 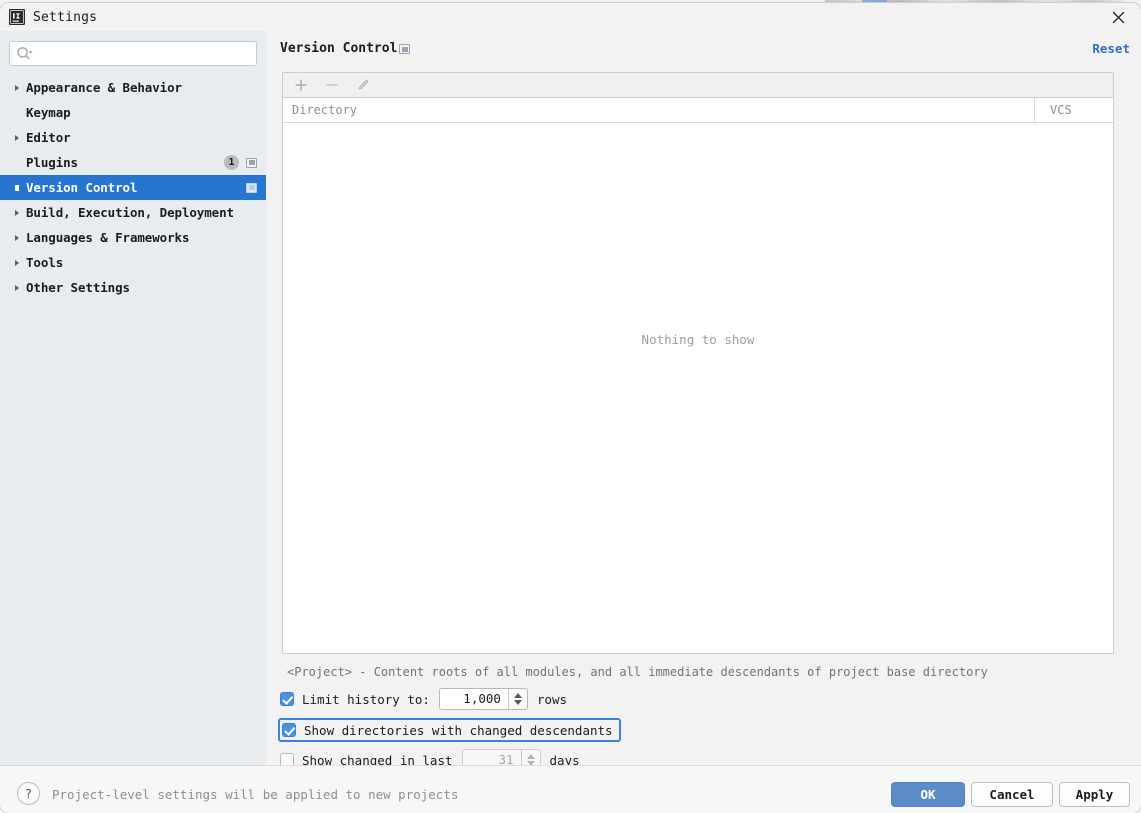 What do you see at coordinates (517, 702) in the screenshot?
I see `chevron-down-icon` at bounding box center [517, 702].